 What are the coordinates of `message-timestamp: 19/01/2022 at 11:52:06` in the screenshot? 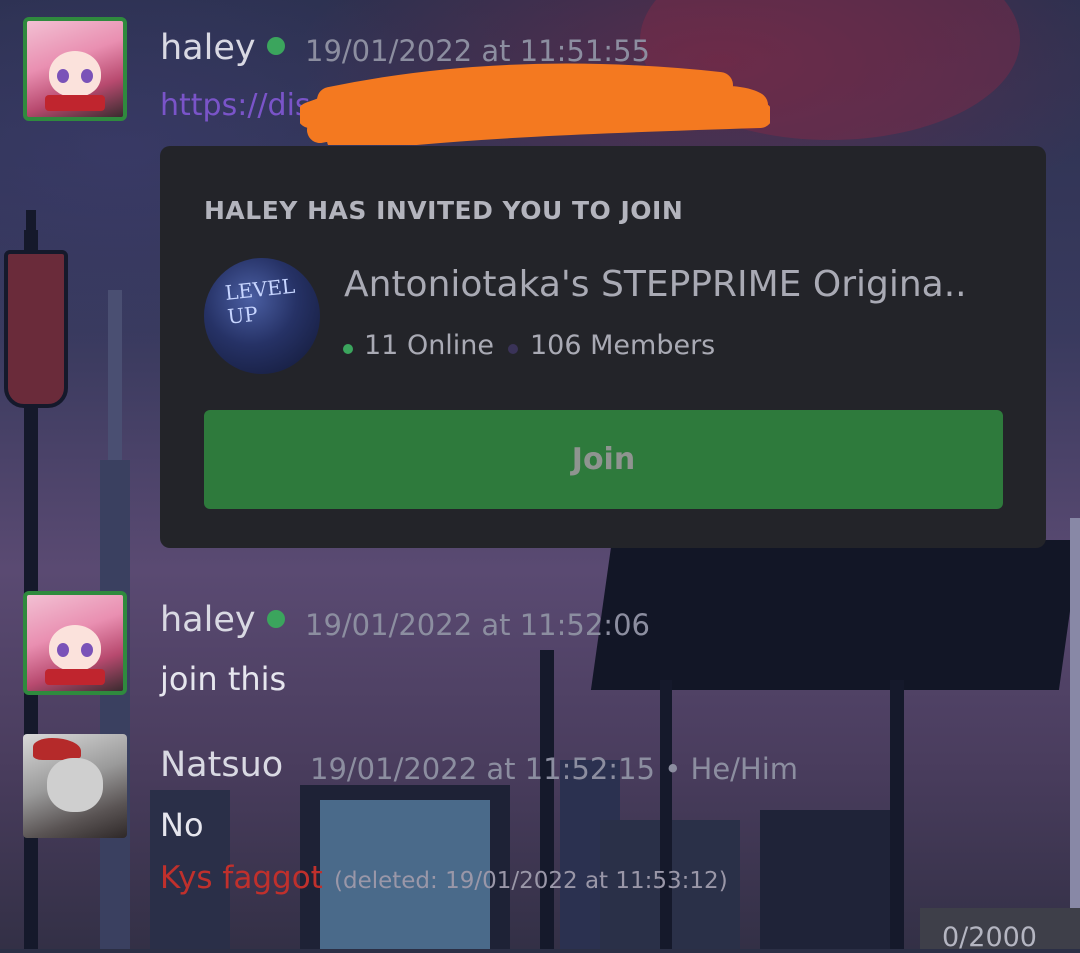 It's located at (477, 625).